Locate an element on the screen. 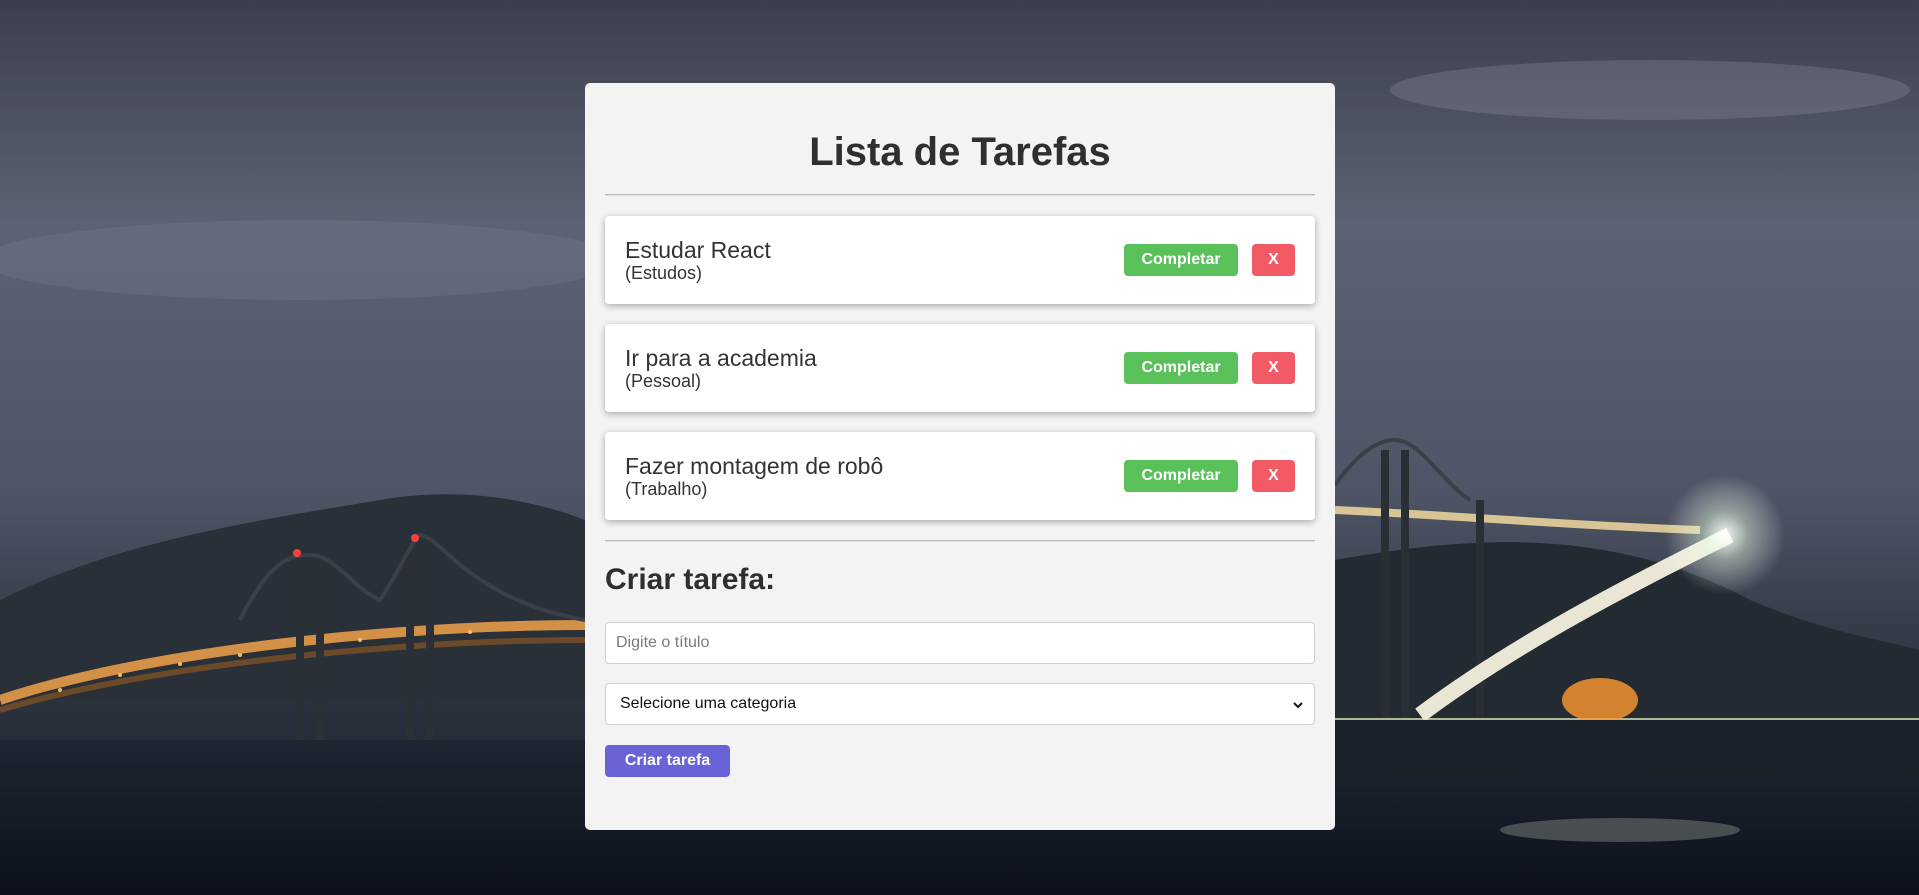 Image resolution: width=1919 pixels, height=895 pixels. todo-title: Ir para a academia is located at coordinates (721, 357).